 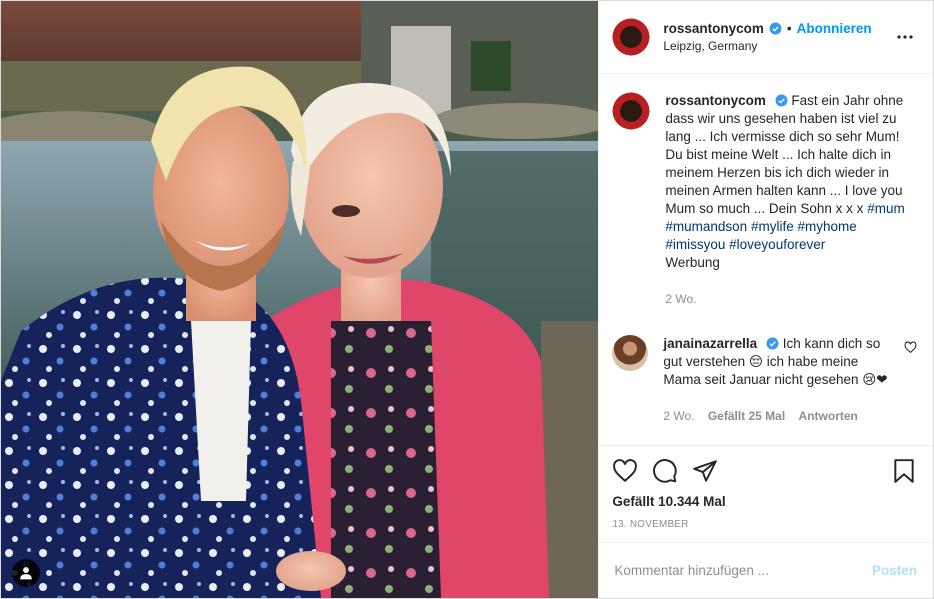 What do you see at coordinates (772, 226) in the screenshot?
I see `hashtag-mylife: #mylife` at bounding box center [772, 226].